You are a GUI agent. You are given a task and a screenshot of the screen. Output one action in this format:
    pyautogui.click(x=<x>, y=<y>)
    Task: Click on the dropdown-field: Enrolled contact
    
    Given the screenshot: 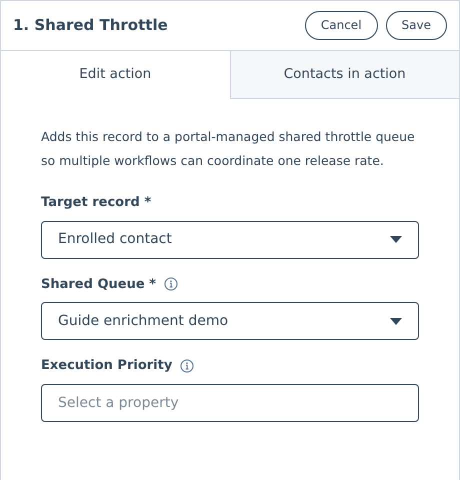 What is the action you would take?
    pyautogui.click(x=230, y=239)
    